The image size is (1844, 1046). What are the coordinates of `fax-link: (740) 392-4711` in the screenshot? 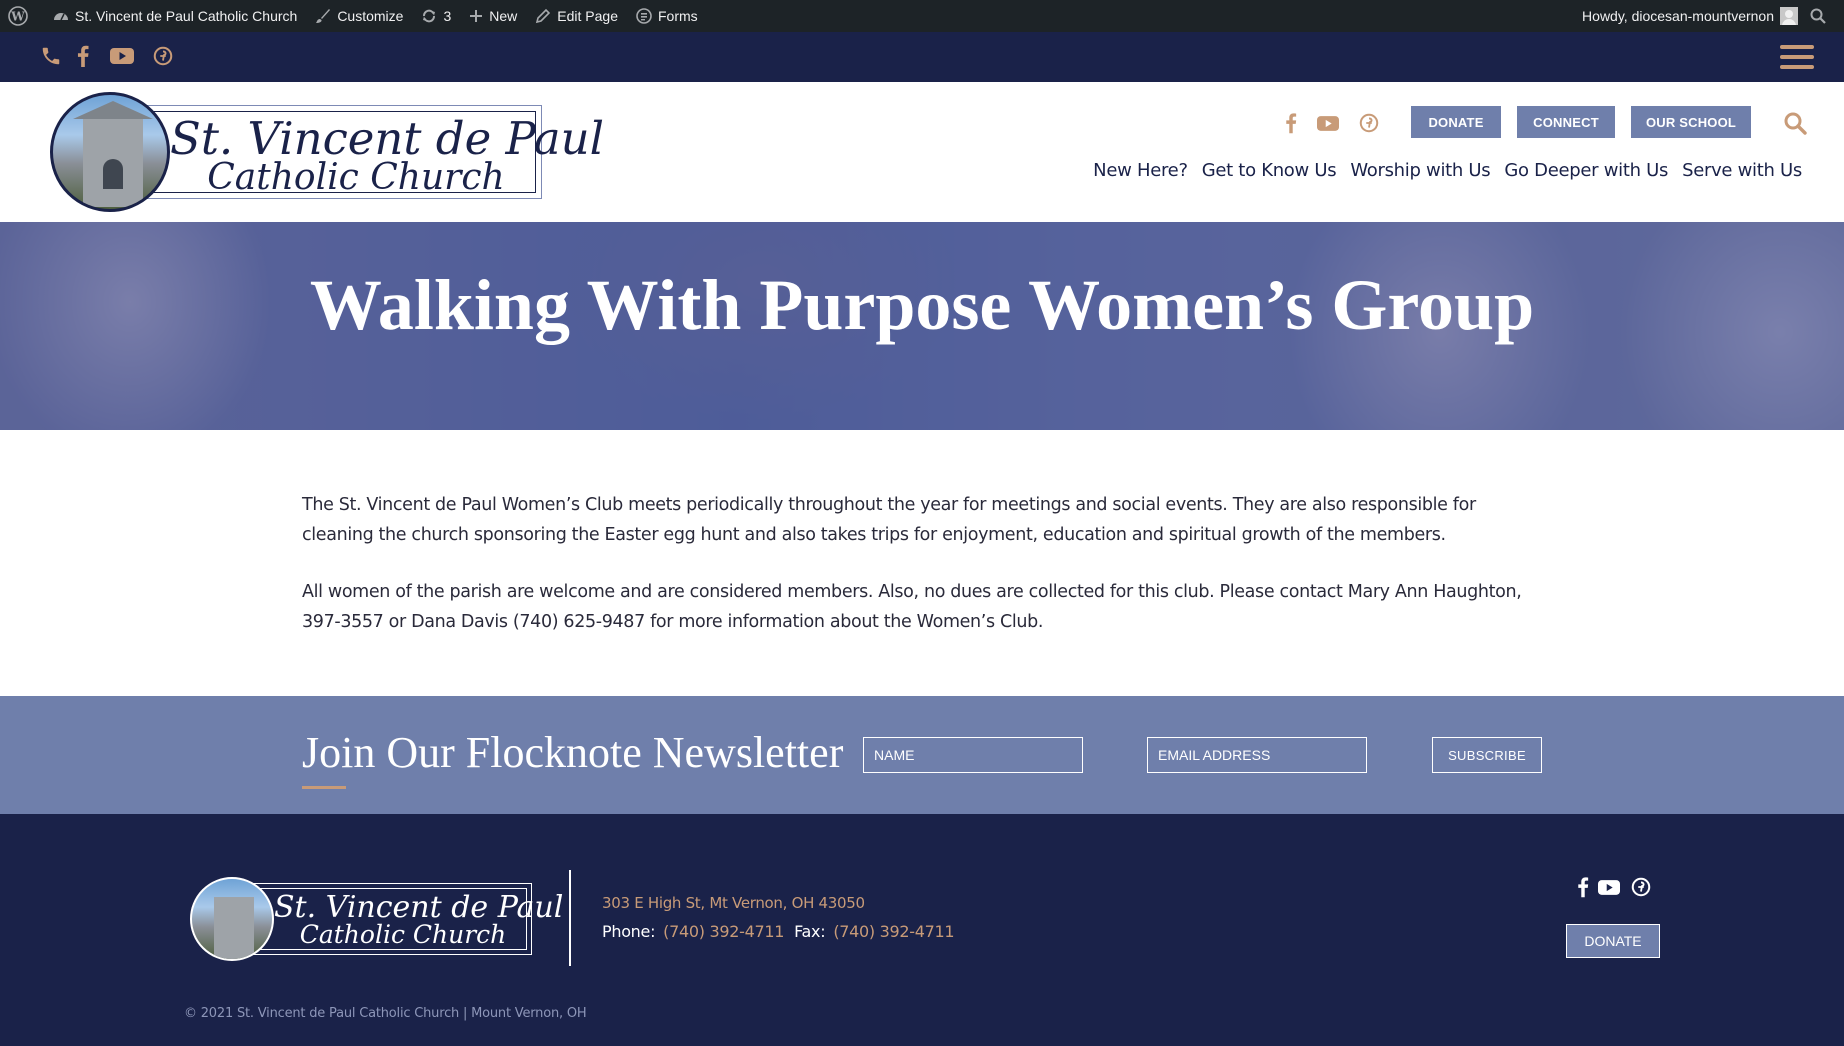 It's located at (893, 931).